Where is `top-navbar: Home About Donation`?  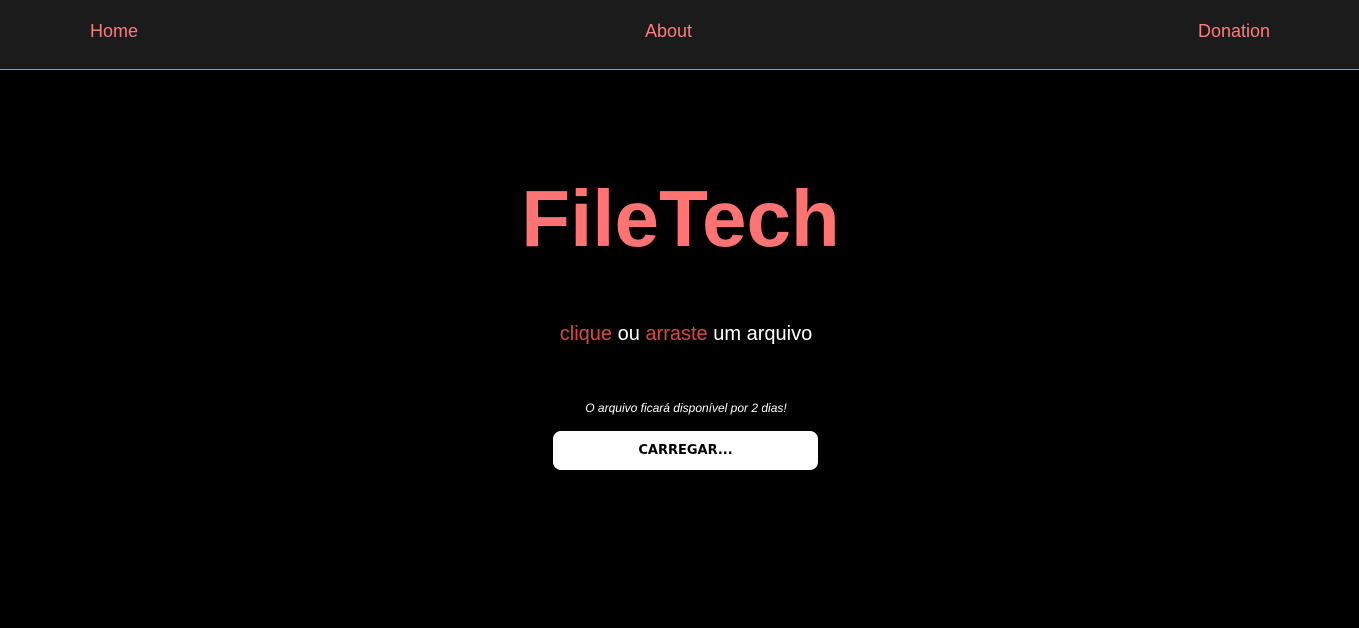 top-navbar: Home About Donation is located at coordinates (679, 35).